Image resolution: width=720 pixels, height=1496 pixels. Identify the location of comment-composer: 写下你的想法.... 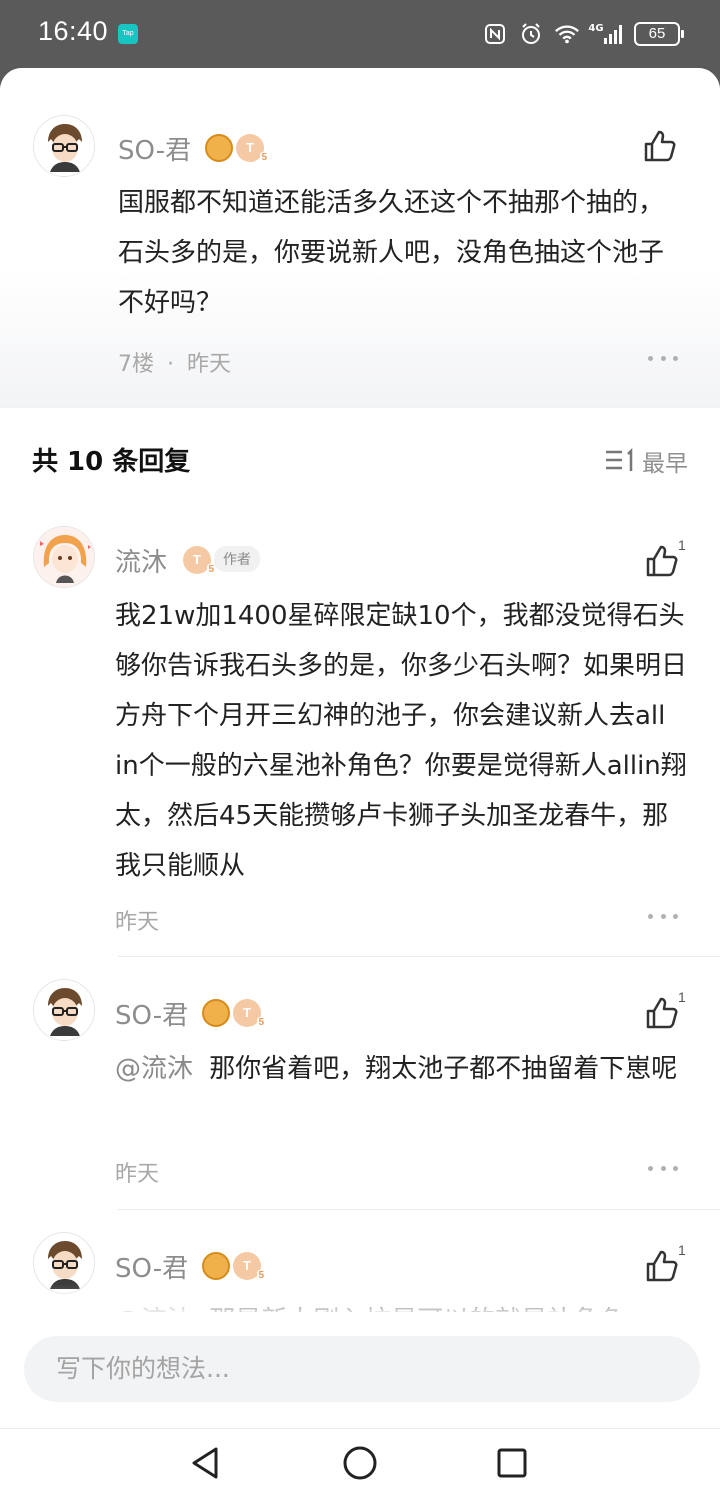
(360, 1370).